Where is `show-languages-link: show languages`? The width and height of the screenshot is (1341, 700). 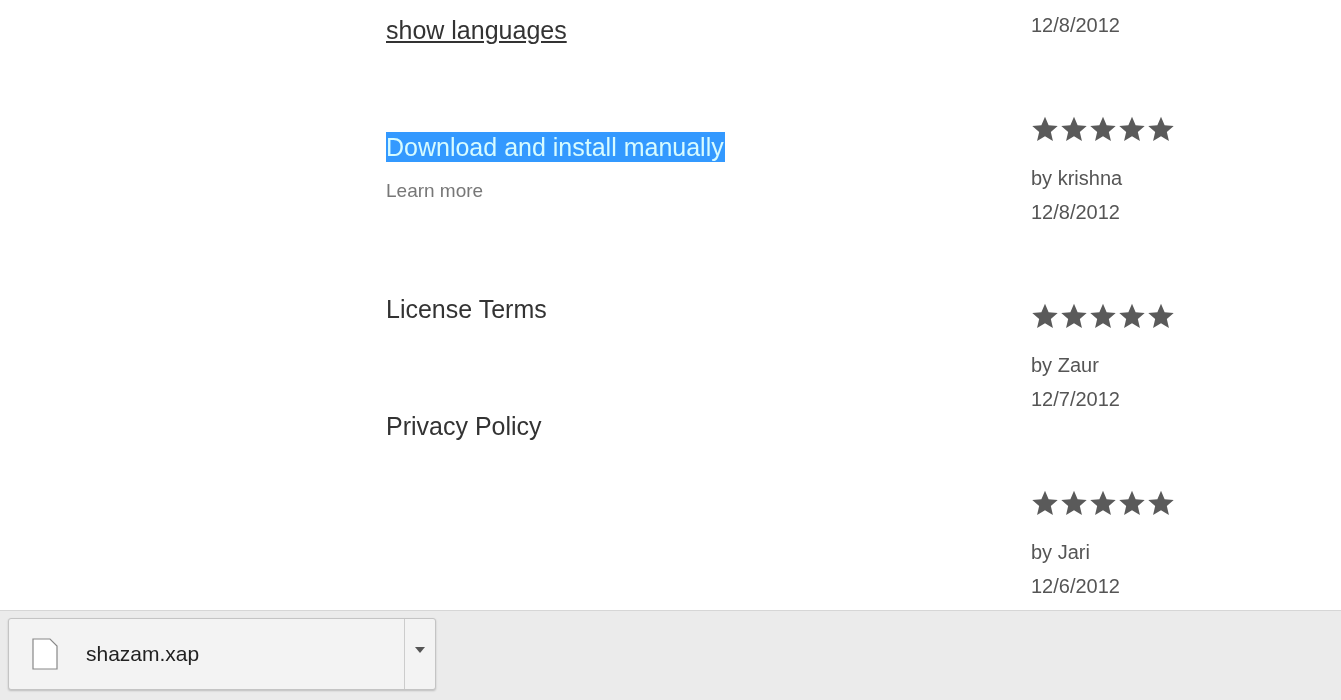 show-languages-link: show languages is located at coordinates (476, 30).